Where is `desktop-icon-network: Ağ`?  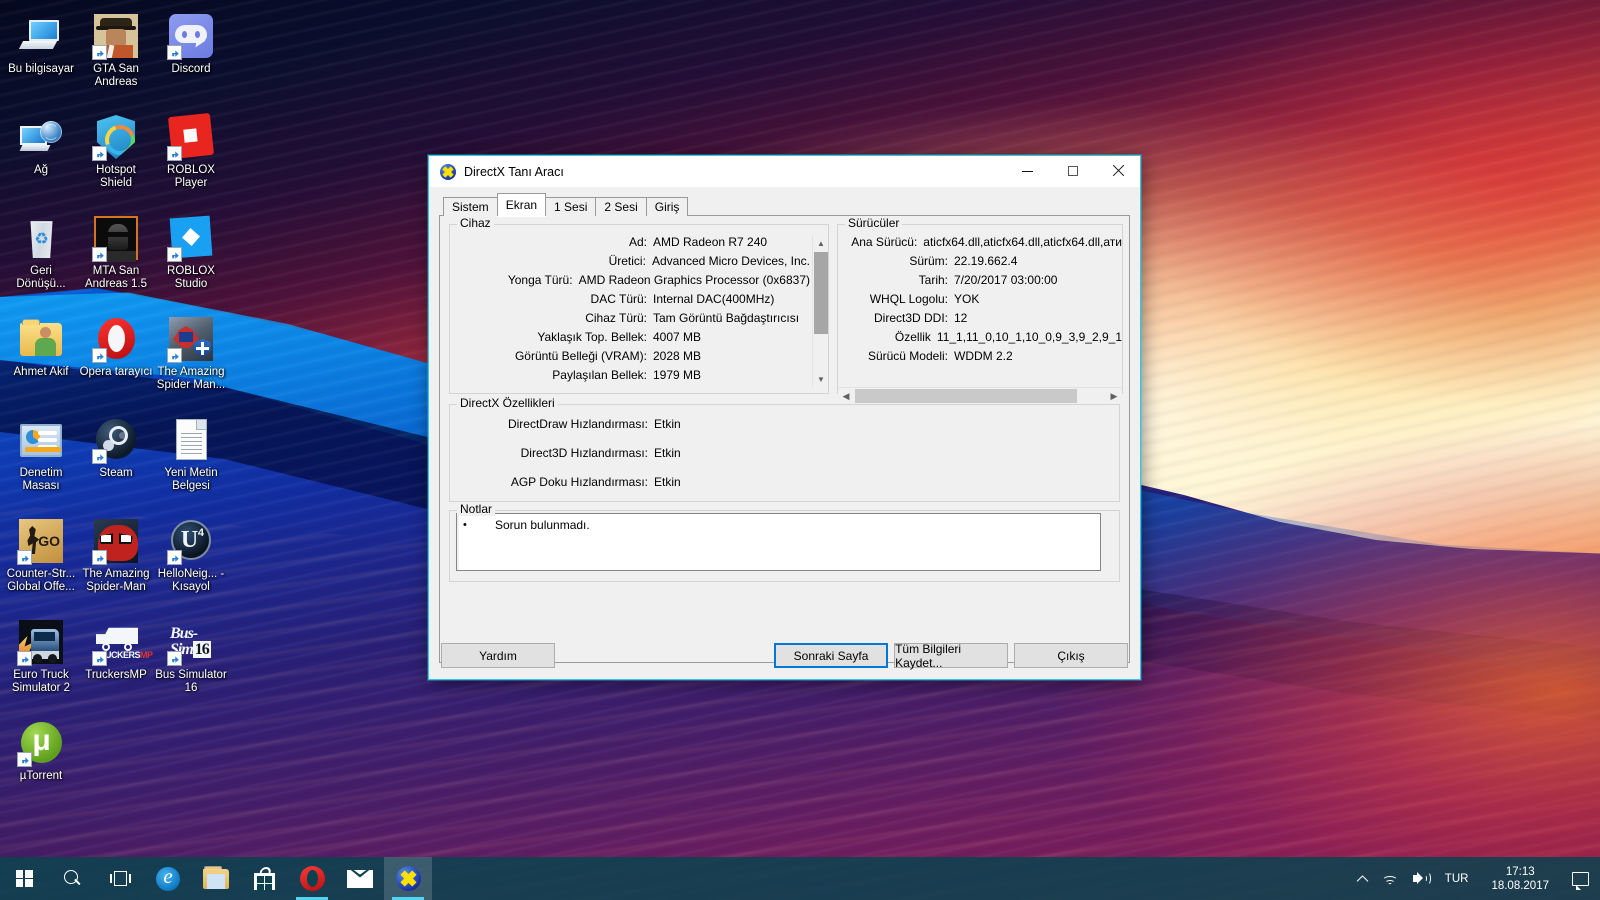
desktop-icon-network: Ağ is located at coordinates (41, 159).